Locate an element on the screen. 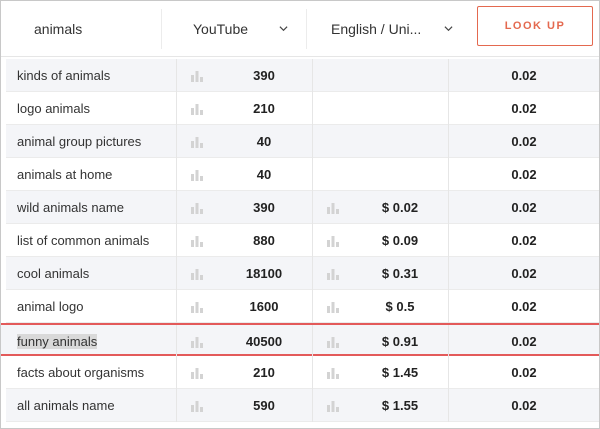 This screenshot has width=600, height=429. table-row: wild animals name 390 $ 0.02 0.02 is located at coordinates (302, 207).